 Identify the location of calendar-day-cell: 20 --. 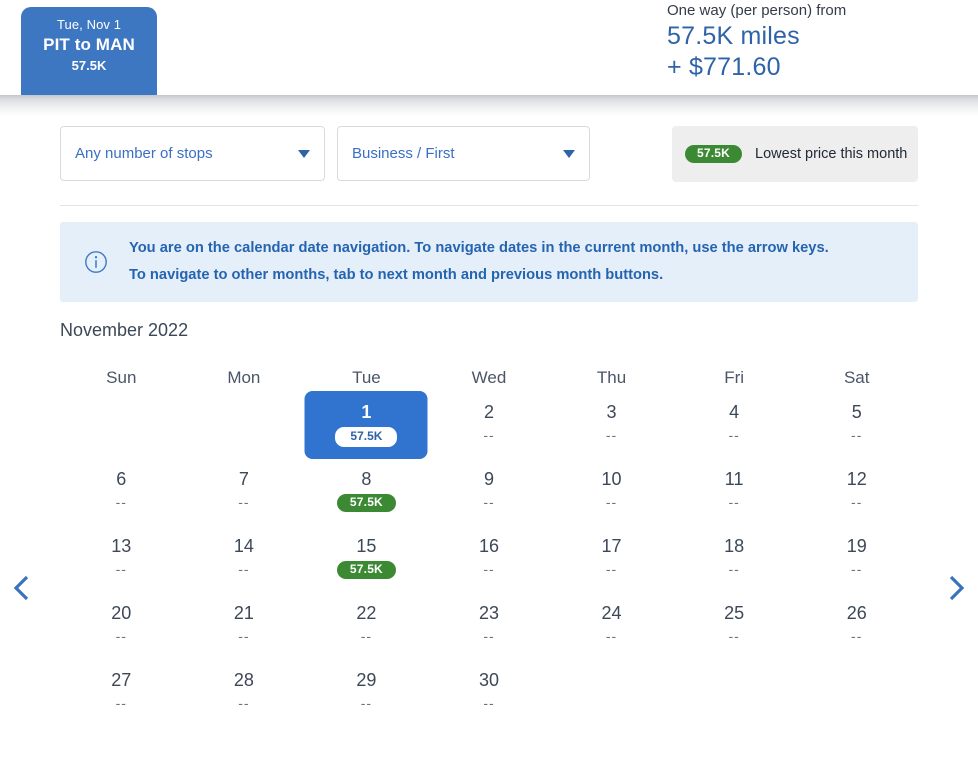
(121, 629).